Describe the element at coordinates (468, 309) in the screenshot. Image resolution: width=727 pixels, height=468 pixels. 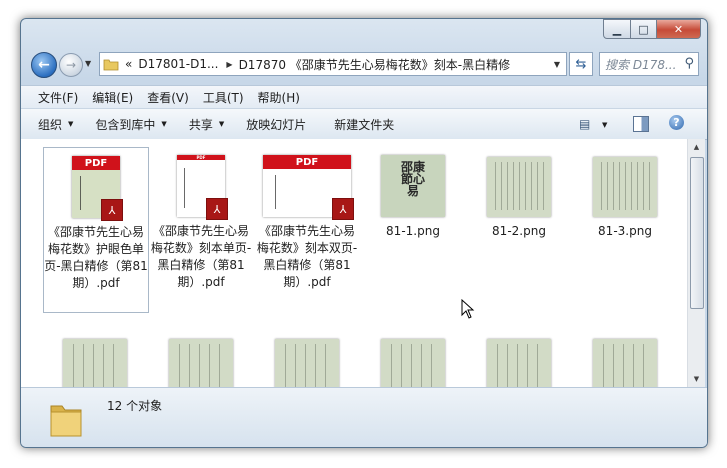
I see `mouse-cursor-icon` at that location.